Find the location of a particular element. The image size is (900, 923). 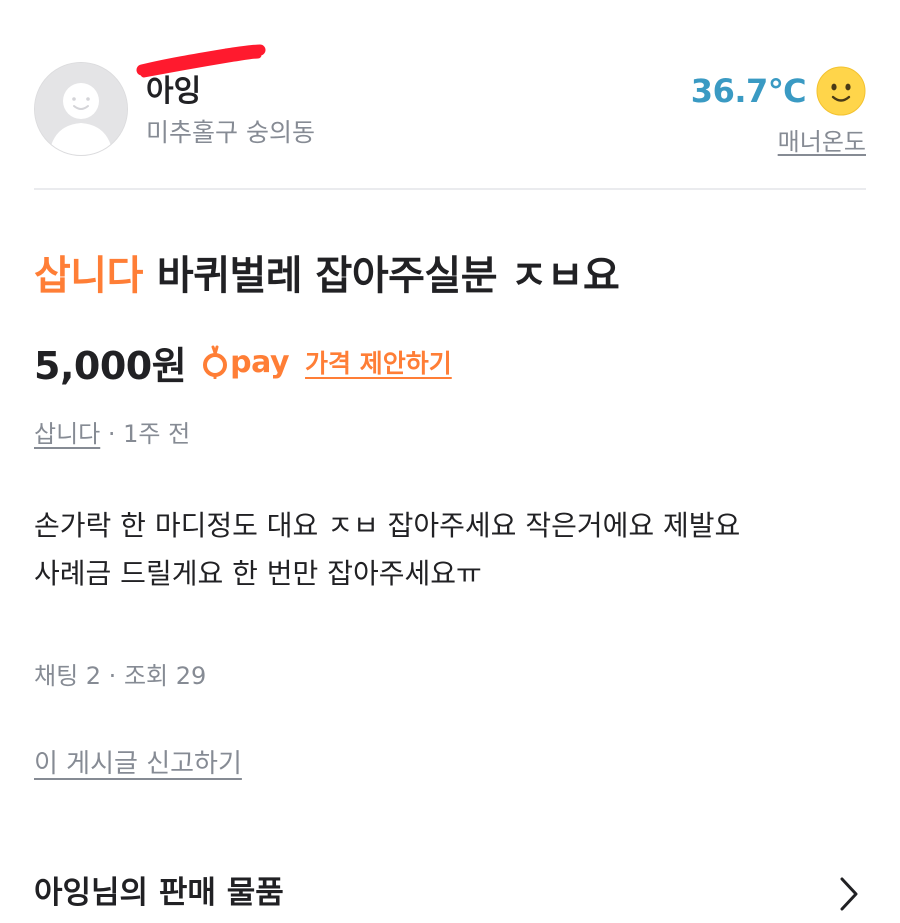

price: 5,000원 is located at coordinates (110, 365).